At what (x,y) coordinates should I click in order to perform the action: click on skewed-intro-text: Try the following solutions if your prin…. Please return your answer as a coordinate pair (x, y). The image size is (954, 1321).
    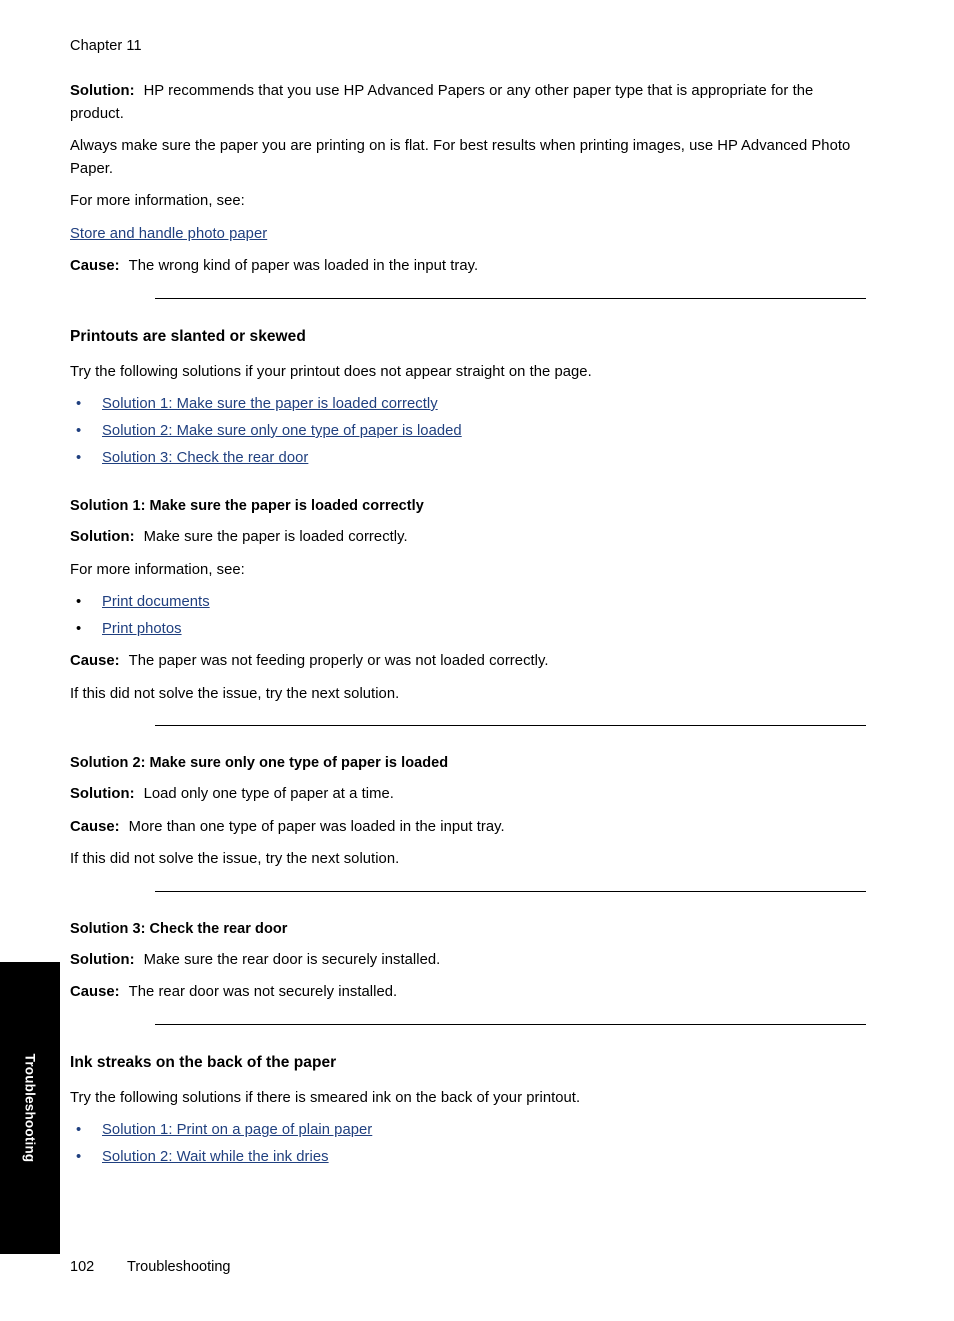
    Looking at the image, I should click on (331, 371).